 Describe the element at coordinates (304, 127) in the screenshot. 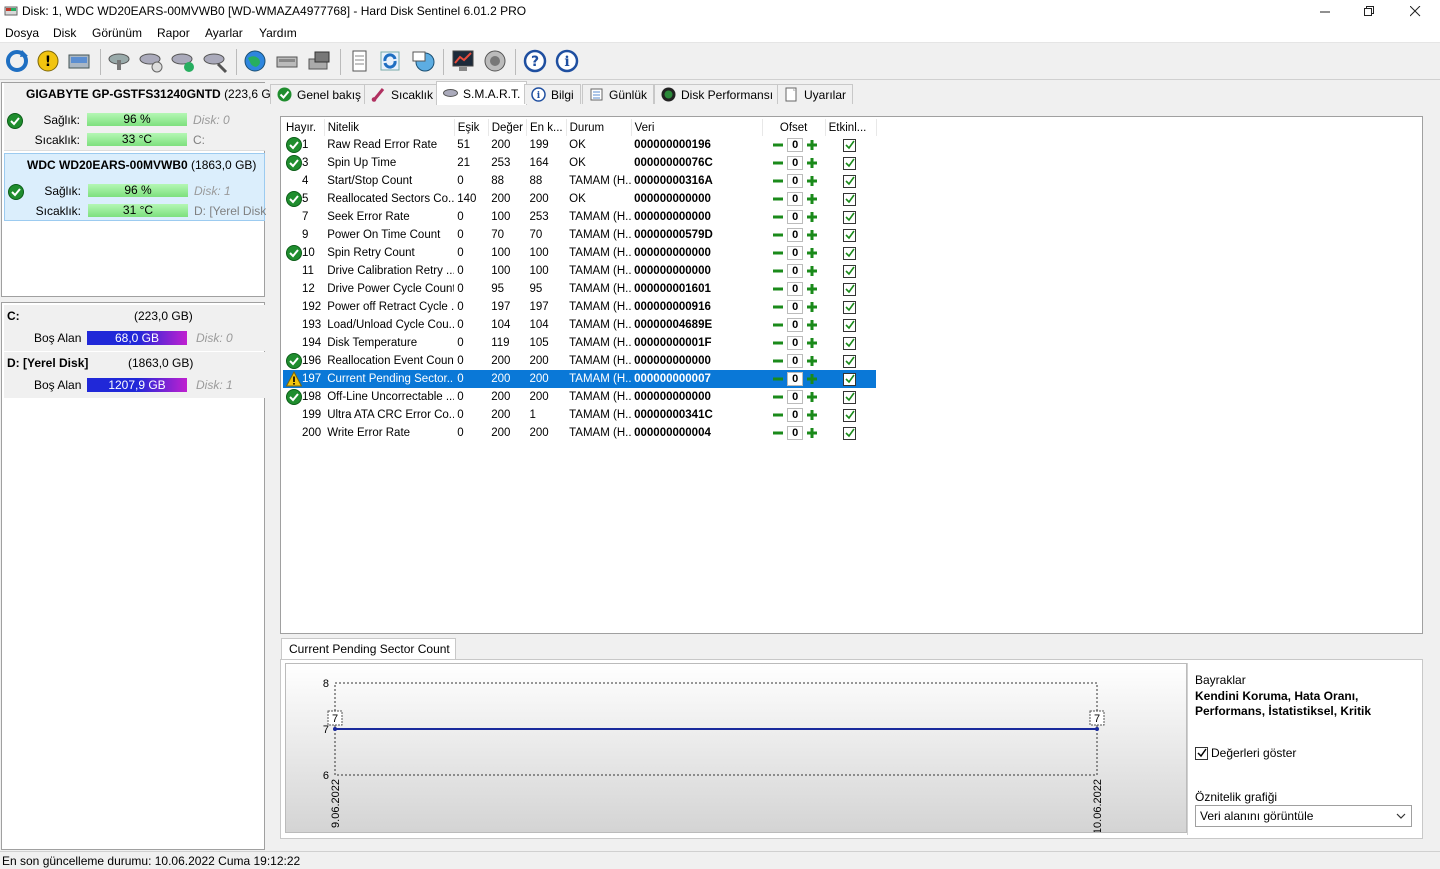

I see `column-header-id: Hayır.` at that location.